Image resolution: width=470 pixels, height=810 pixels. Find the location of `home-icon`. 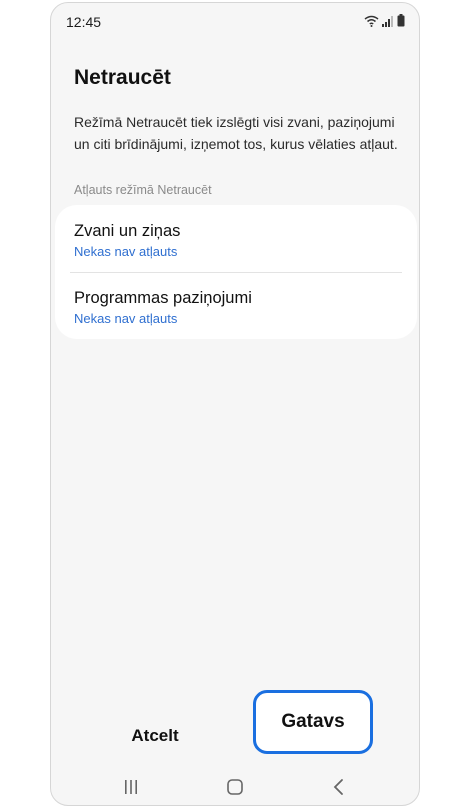

home-icon is located at coordinates (235, 787).